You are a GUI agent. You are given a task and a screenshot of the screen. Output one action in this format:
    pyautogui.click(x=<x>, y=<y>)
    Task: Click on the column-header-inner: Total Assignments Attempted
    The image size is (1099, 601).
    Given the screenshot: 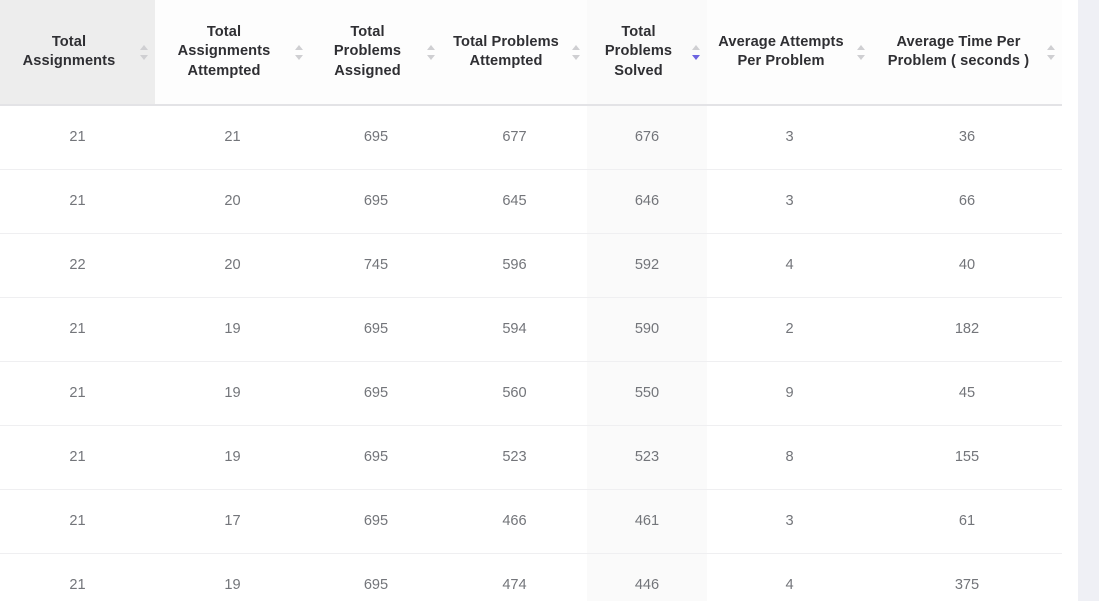 What is the action you would take?
    pyautogui.click(x=232, y=52)
    